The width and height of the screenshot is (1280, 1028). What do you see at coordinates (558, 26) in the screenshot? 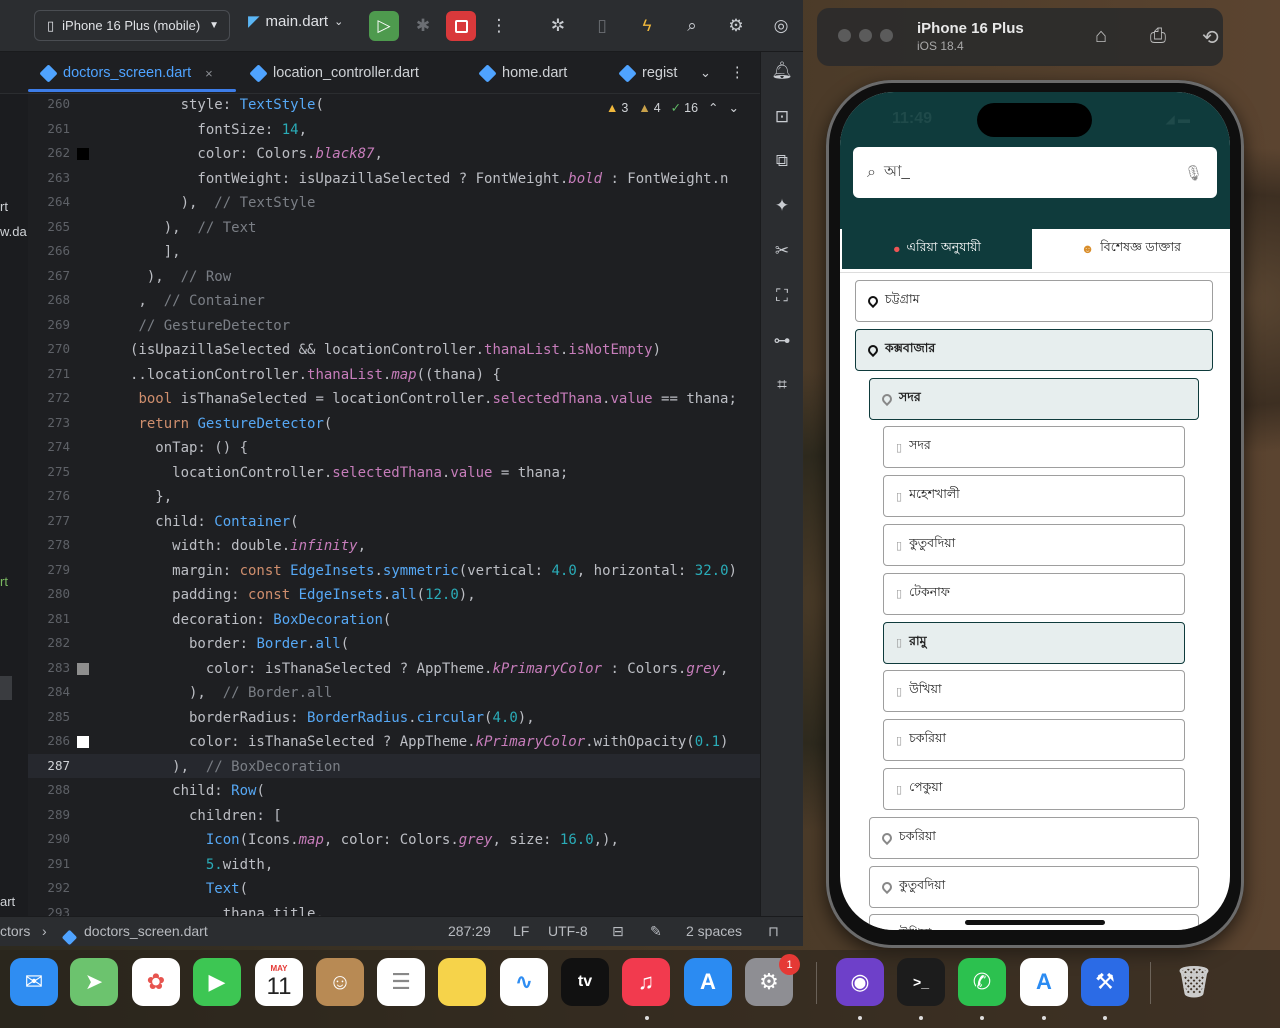
I see `bug-icon: ✲` at bounding box center [558, 26].